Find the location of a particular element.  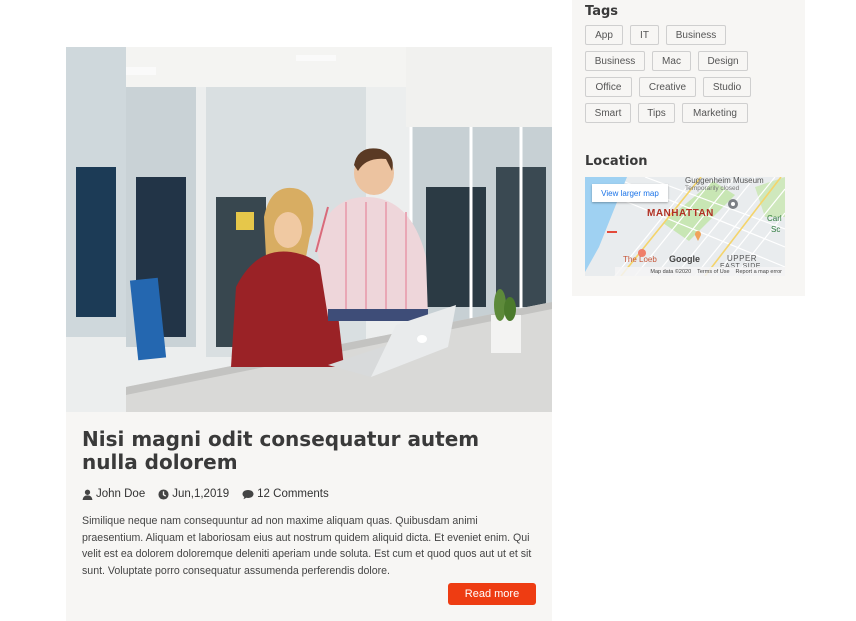

author-meta: John Doe is located at coordinates (113, 494).